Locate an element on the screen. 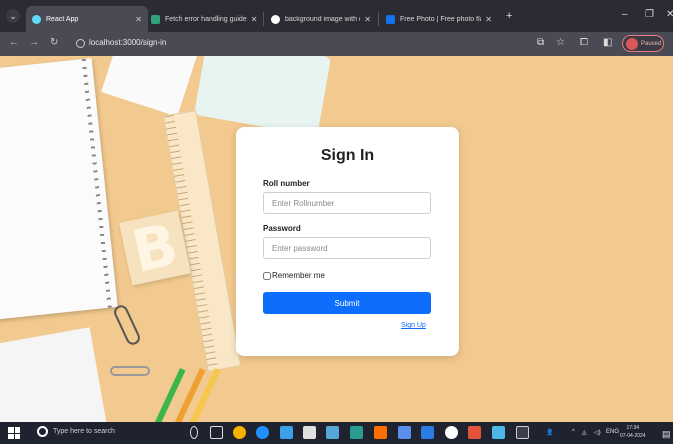 This screenshot has width=673, height=444. language-indicator: ENG is located at coordinates (612, 432).